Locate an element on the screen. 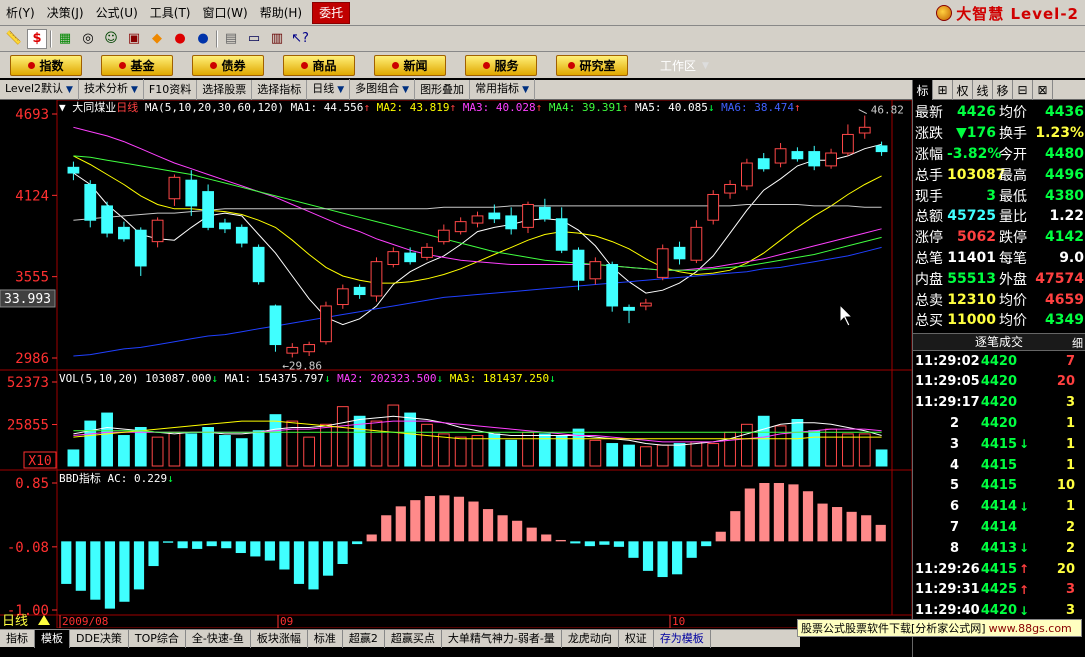  chart-tool-2: F10资料 is located at coordinates (171, 89).